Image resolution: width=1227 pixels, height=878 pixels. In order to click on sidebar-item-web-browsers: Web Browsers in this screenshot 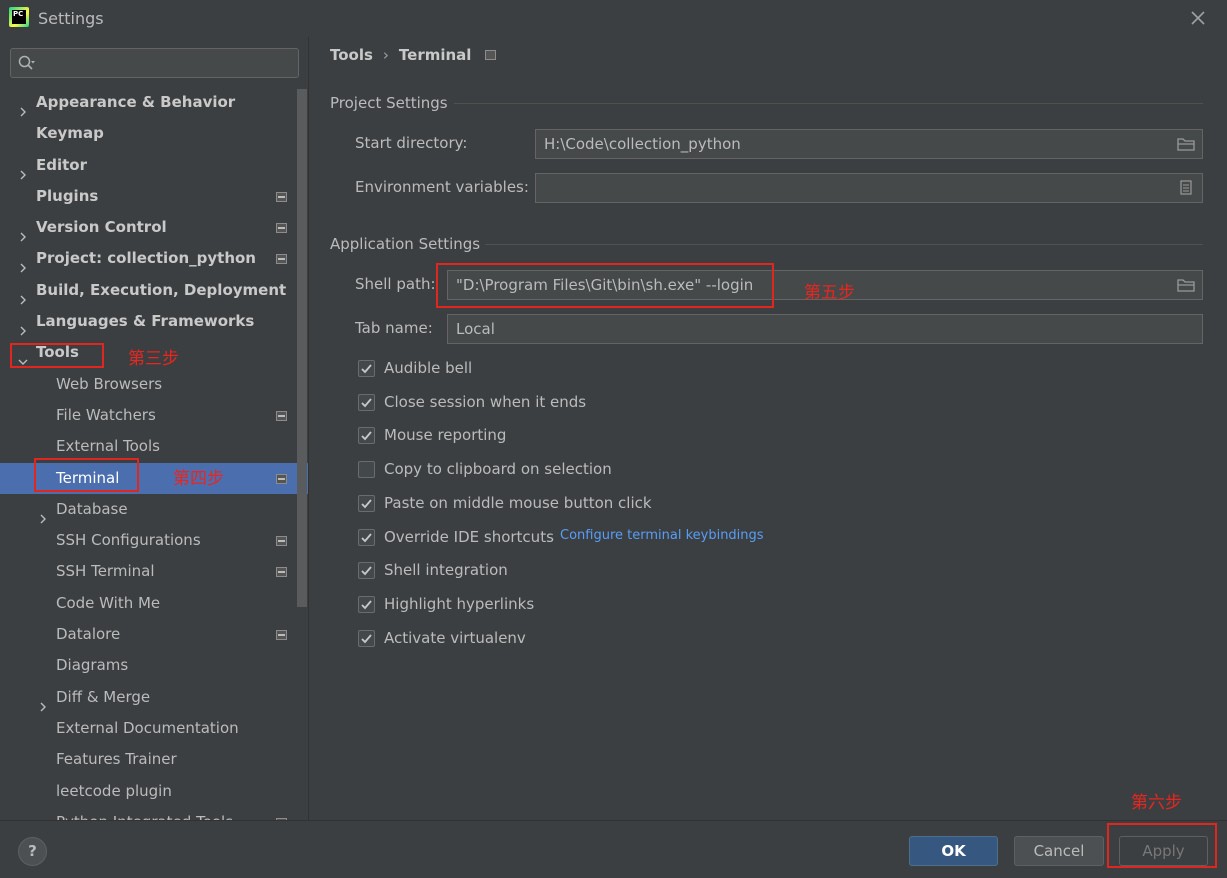, I will do `click(154, 384)`.